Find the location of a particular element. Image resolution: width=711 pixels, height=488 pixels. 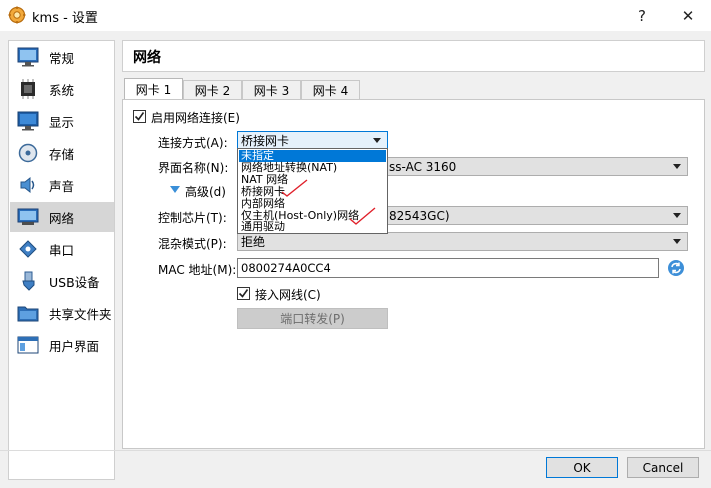

virtualbox-app-icon is located at coordinates (17, 15).